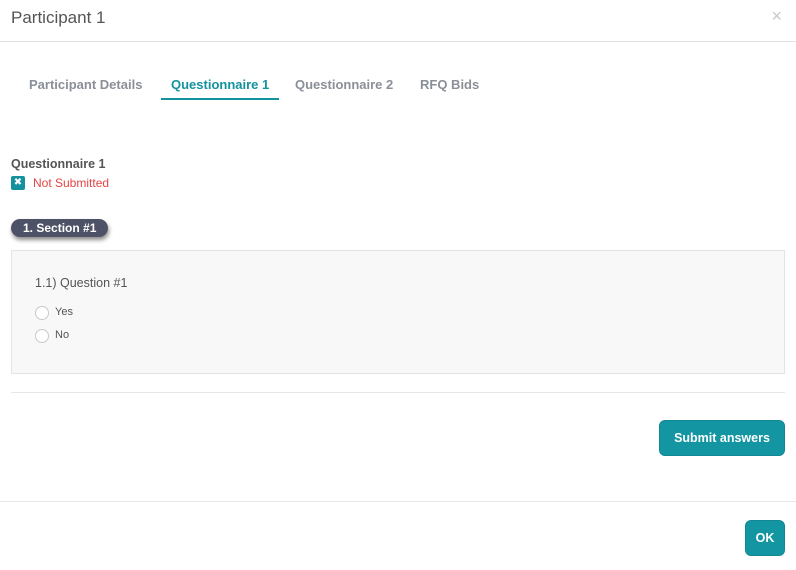  Describe the element at coordinates (58, 17) in the screenshot. I see `modal-title: Participant 1` at that location.